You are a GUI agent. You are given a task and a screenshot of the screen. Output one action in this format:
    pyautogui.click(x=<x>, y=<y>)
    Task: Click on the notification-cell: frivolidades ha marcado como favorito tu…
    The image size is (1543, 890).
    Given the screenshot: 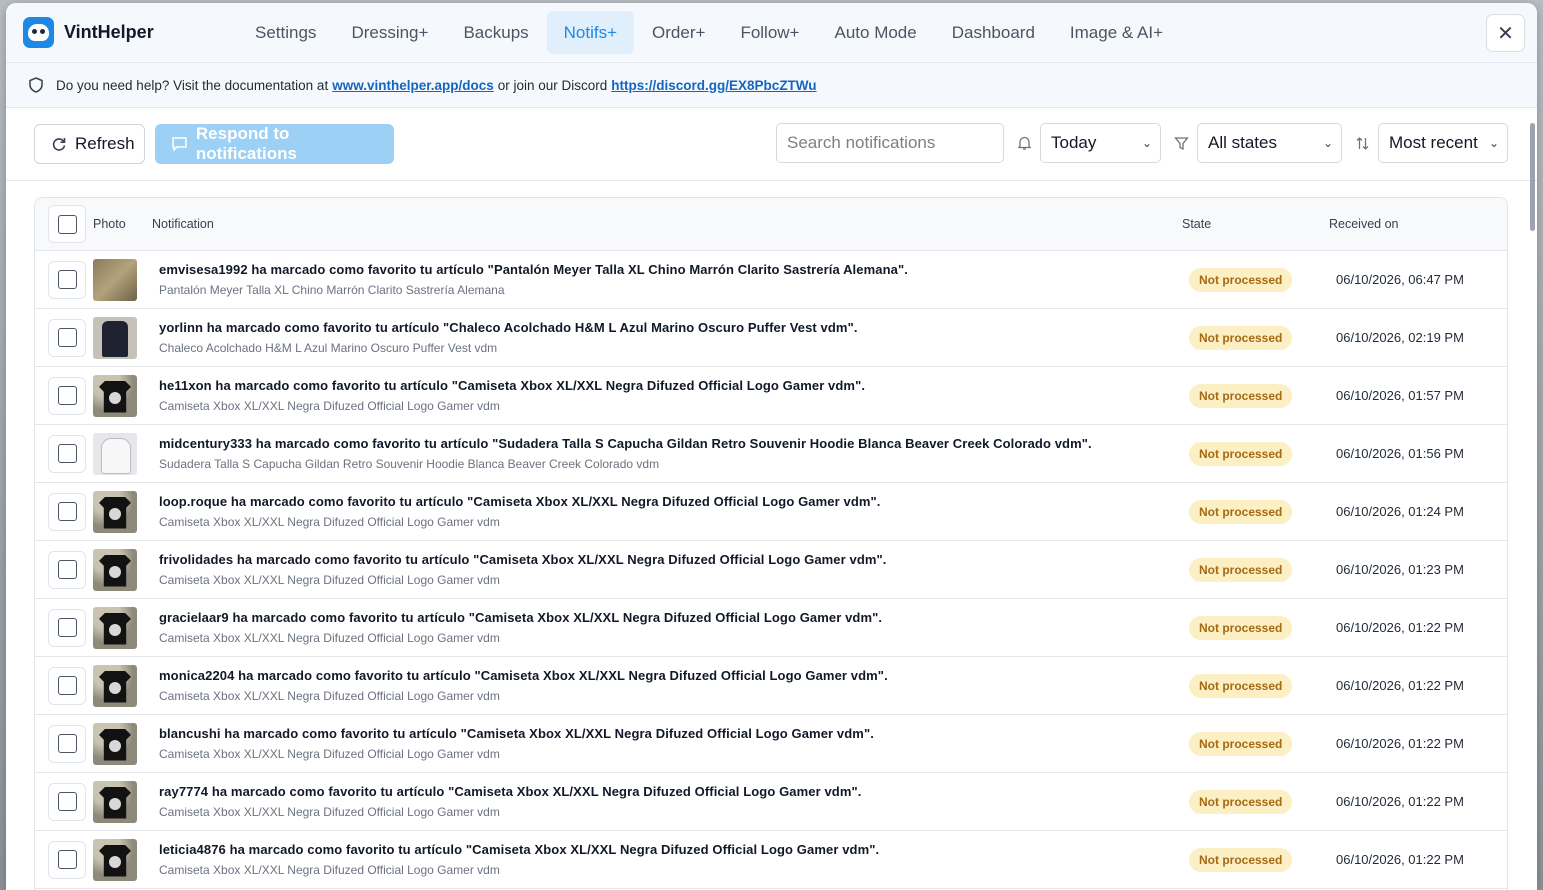 What is the action you would take?
    pyautogui.click(x=674, y=569)
    